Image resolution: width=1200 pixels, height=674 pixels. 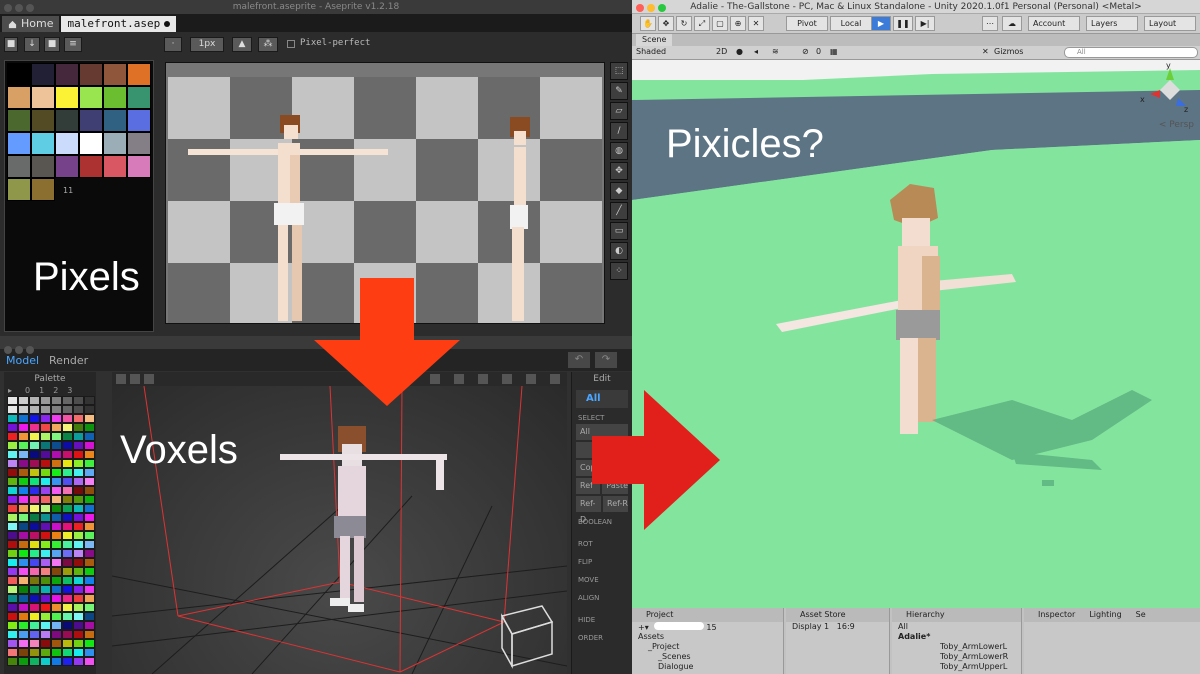 I want to click on tab-asset-store: Asset Store, so click(x=837, y=615).